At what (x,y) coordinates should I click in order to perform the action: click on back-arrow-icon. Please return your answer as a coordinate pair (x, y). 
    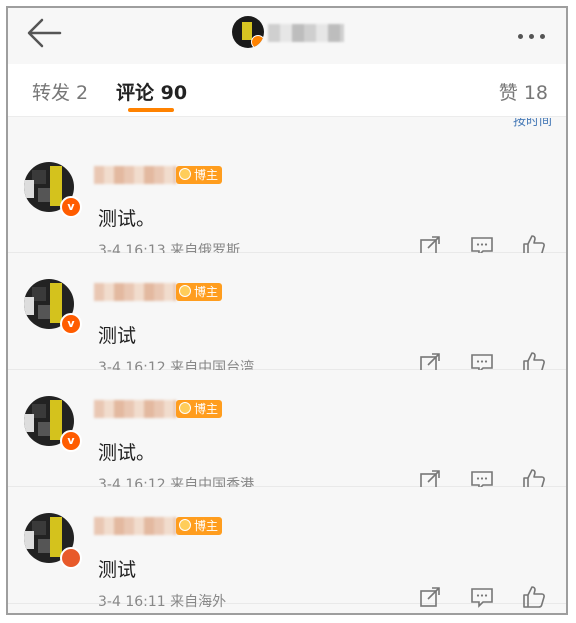
    Looking at the image, I should click on (44, 33).